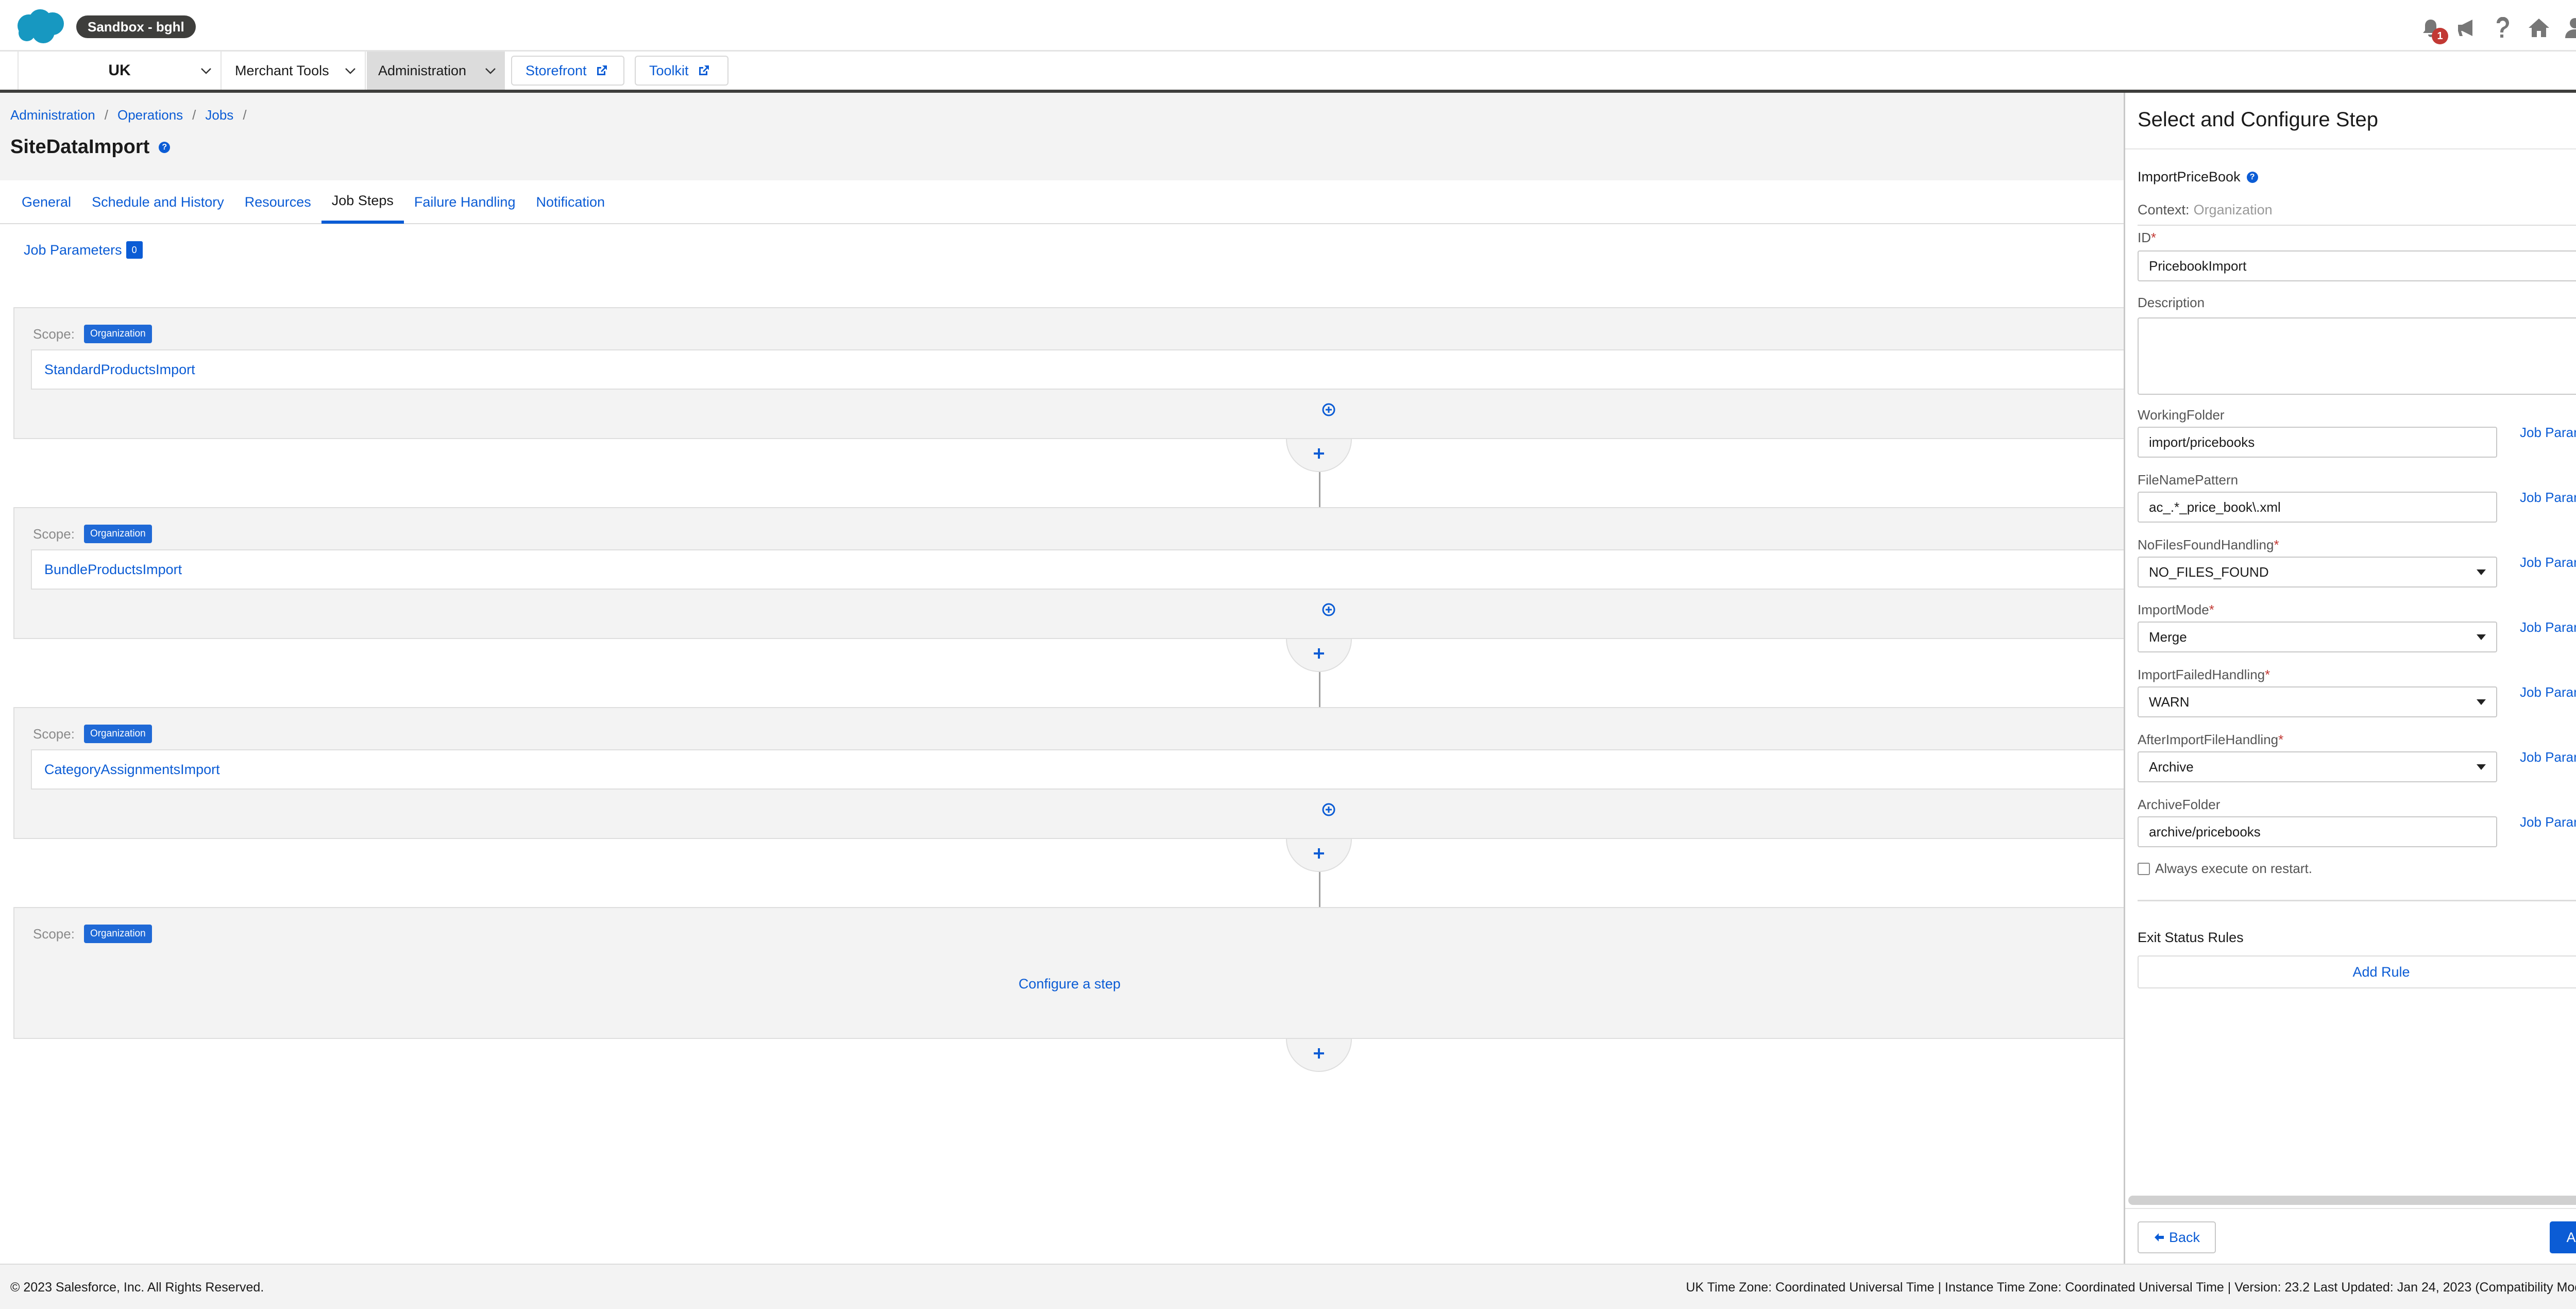  Describe the element at coordinates (422, 70) in the screenshot. I see `nav-administration-label: Administration` at that location.